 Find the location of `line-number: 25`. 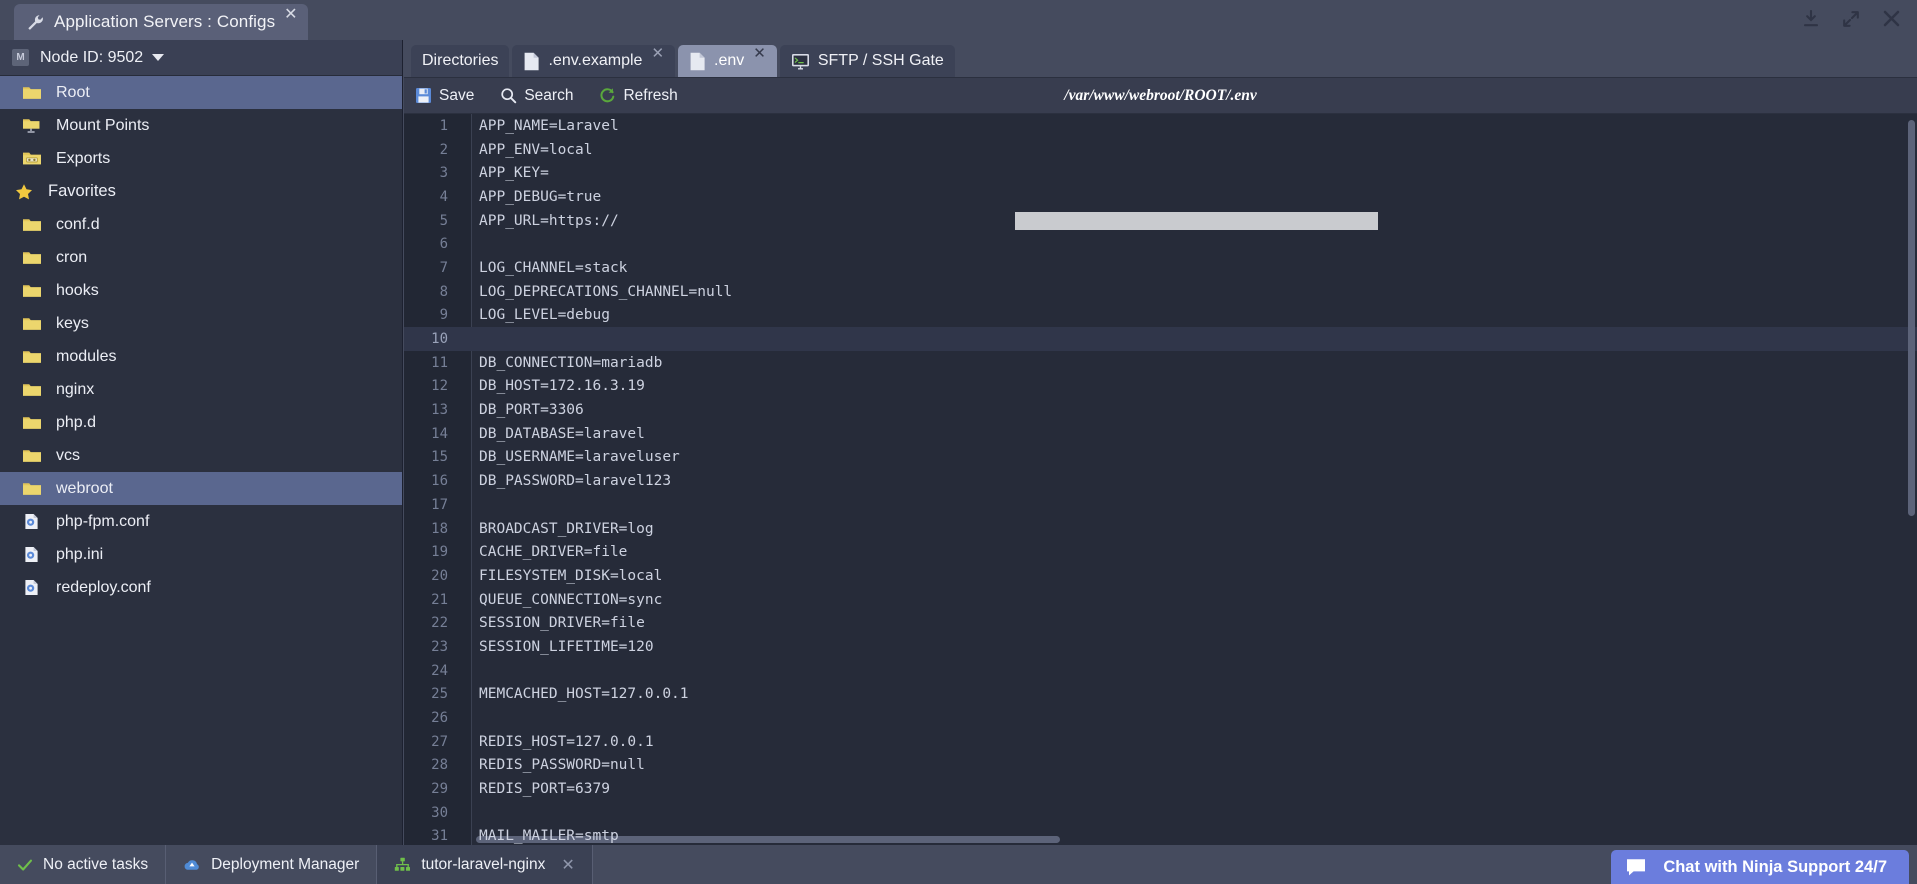

line-number: 25 is located at coordinates (439, 694).